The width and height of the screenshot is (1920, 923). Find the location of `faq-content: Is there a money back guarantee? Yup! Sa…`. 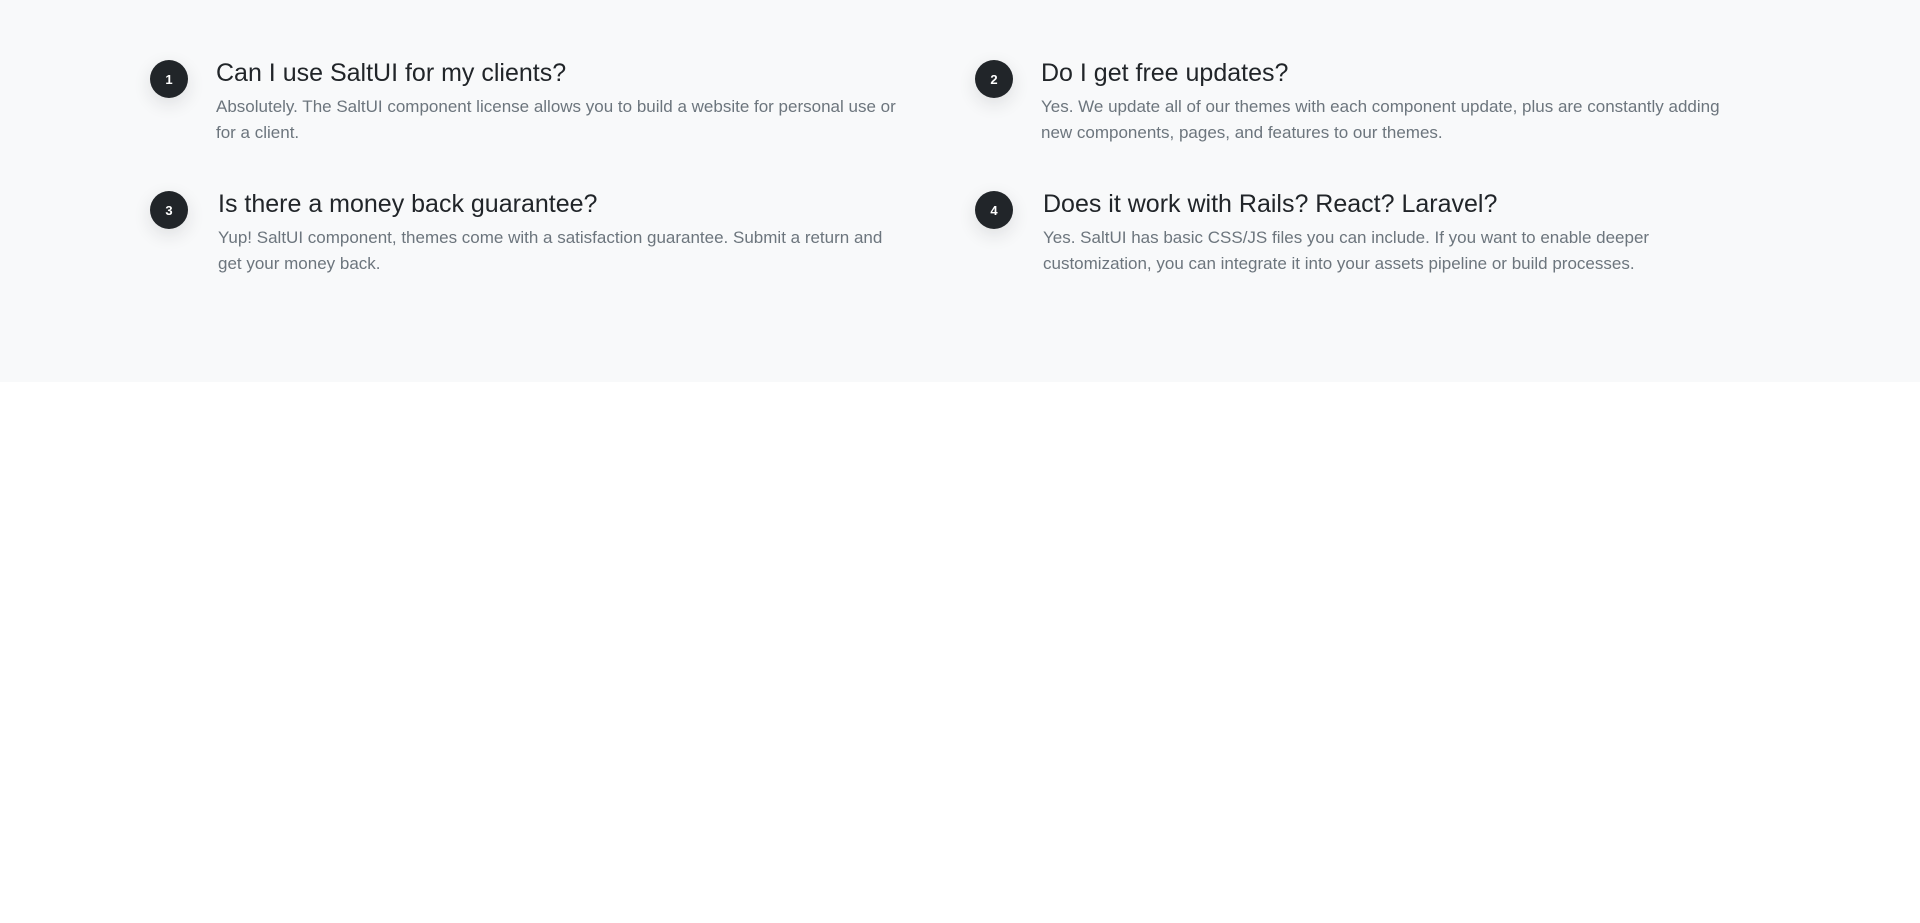

faq-content: Is there a money back guarantee? Yup! Sa… is located at coordinates (563, 232).